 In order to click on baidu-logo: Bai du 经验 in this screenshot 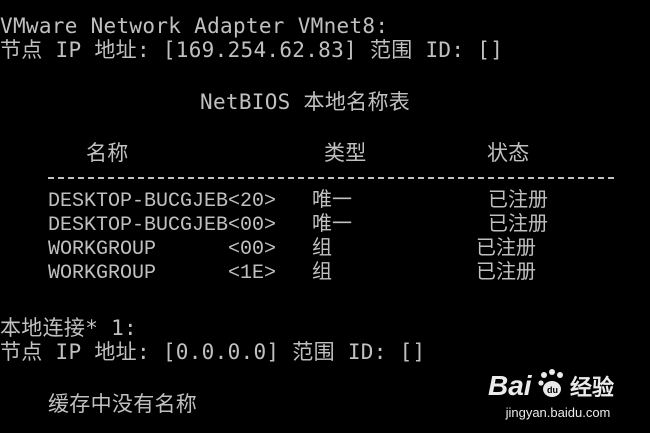, I will do `click(551, 385)`.